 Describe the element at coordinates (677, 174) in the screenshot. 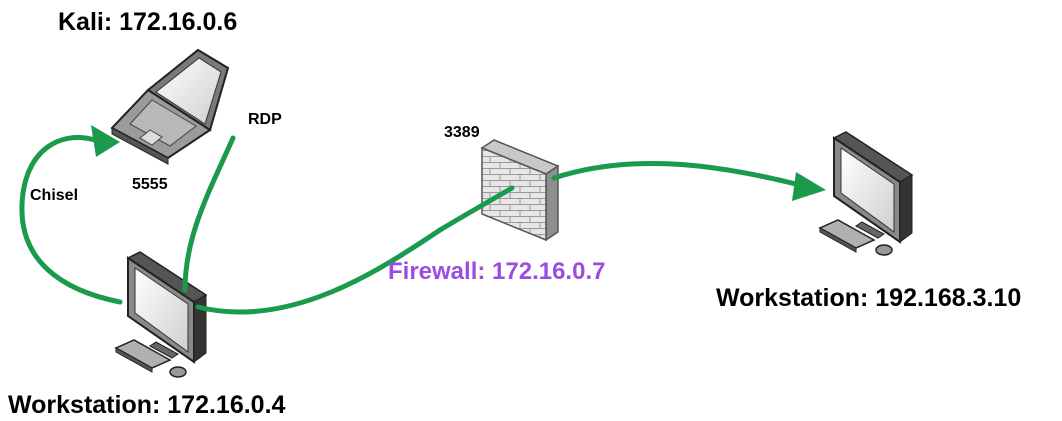

I see `firewall-to-remote-line` at that location.